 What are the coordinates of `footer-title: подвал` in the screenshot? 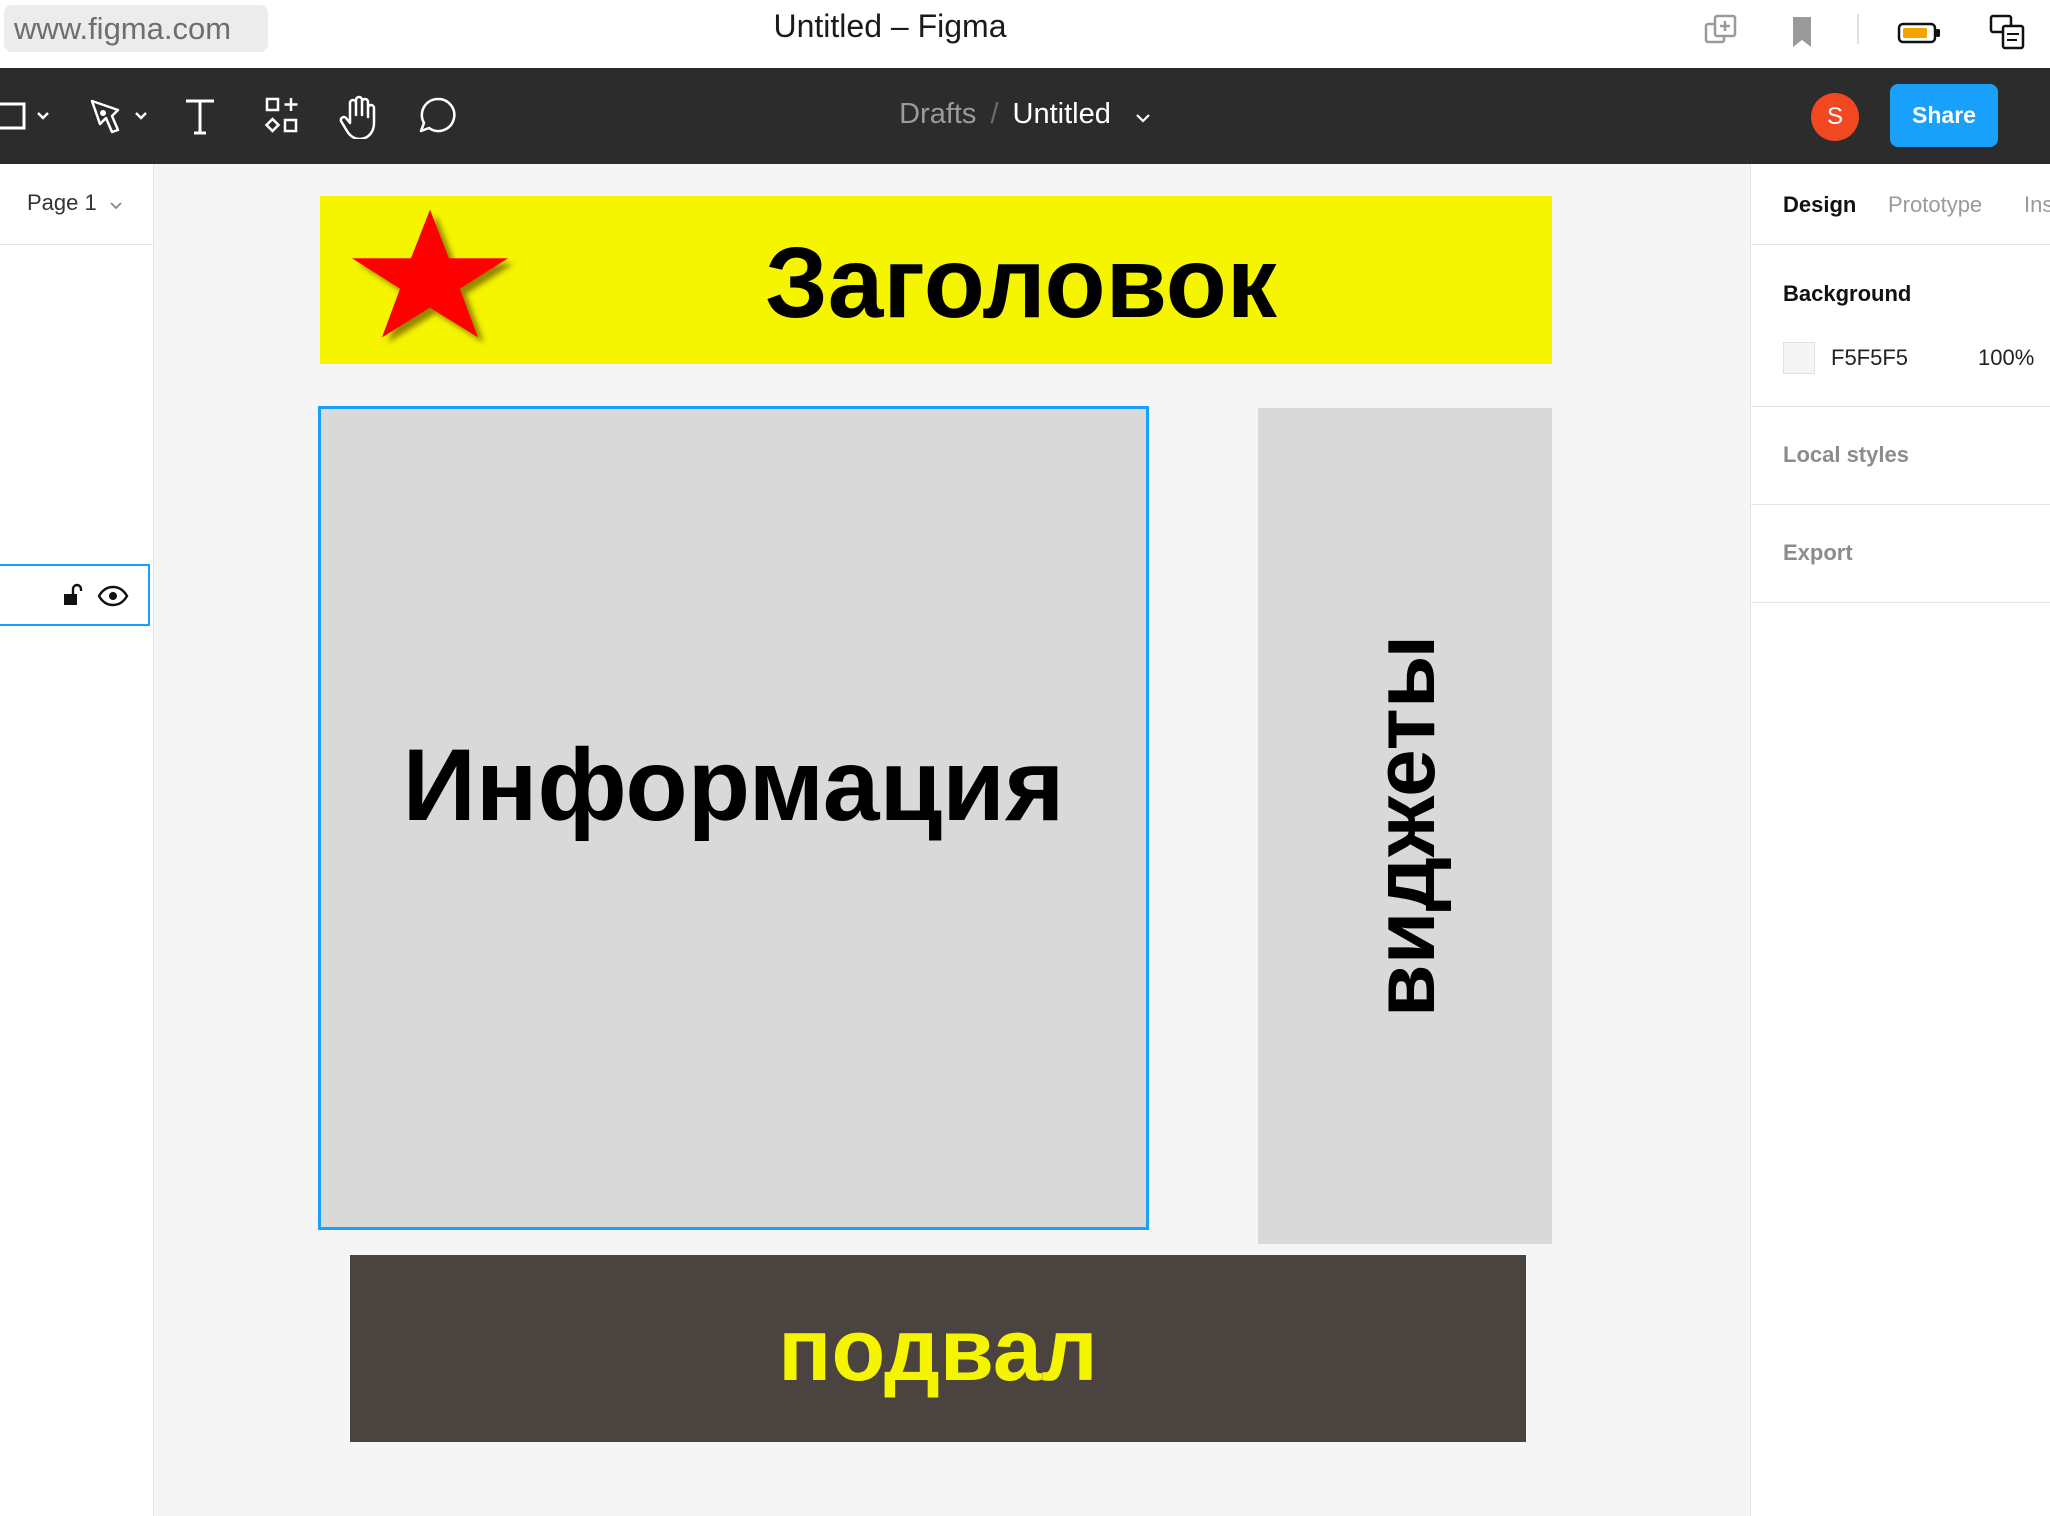 It's located at (938, 1349).